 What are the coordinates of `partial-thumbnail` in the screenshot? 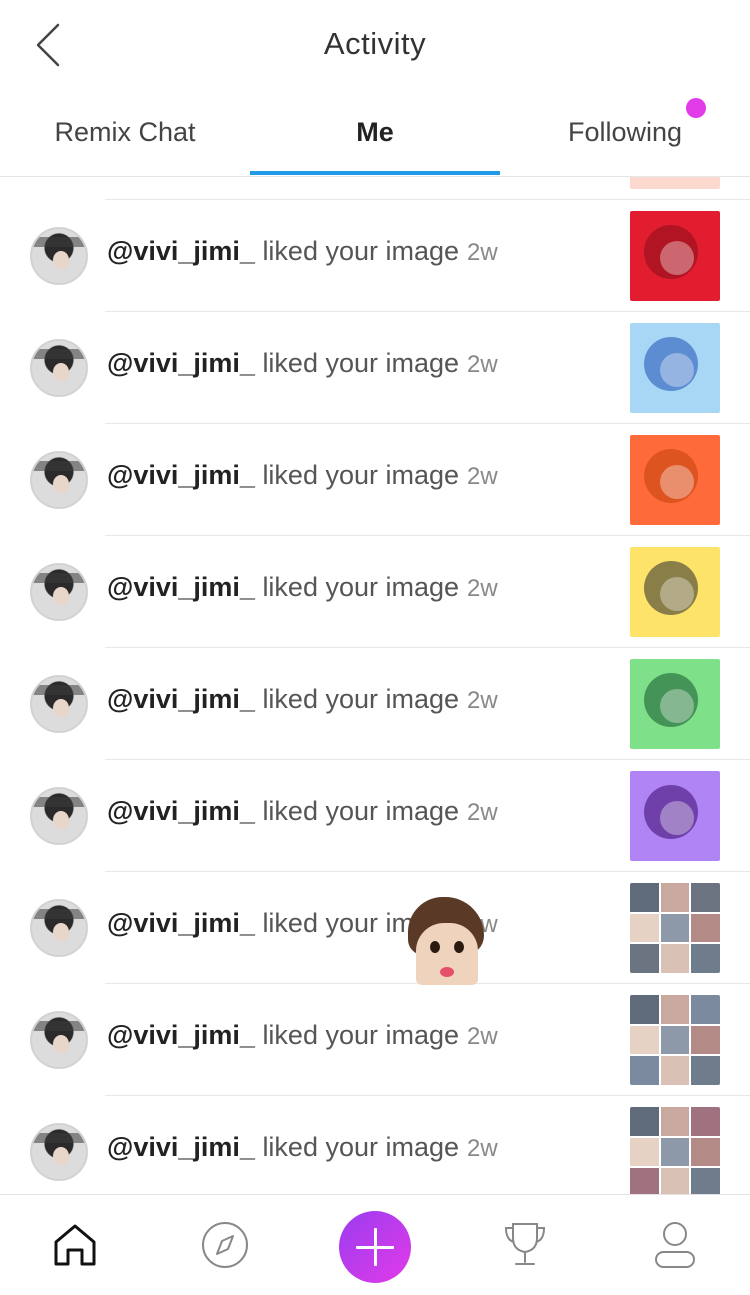 It's located at (675, 183).